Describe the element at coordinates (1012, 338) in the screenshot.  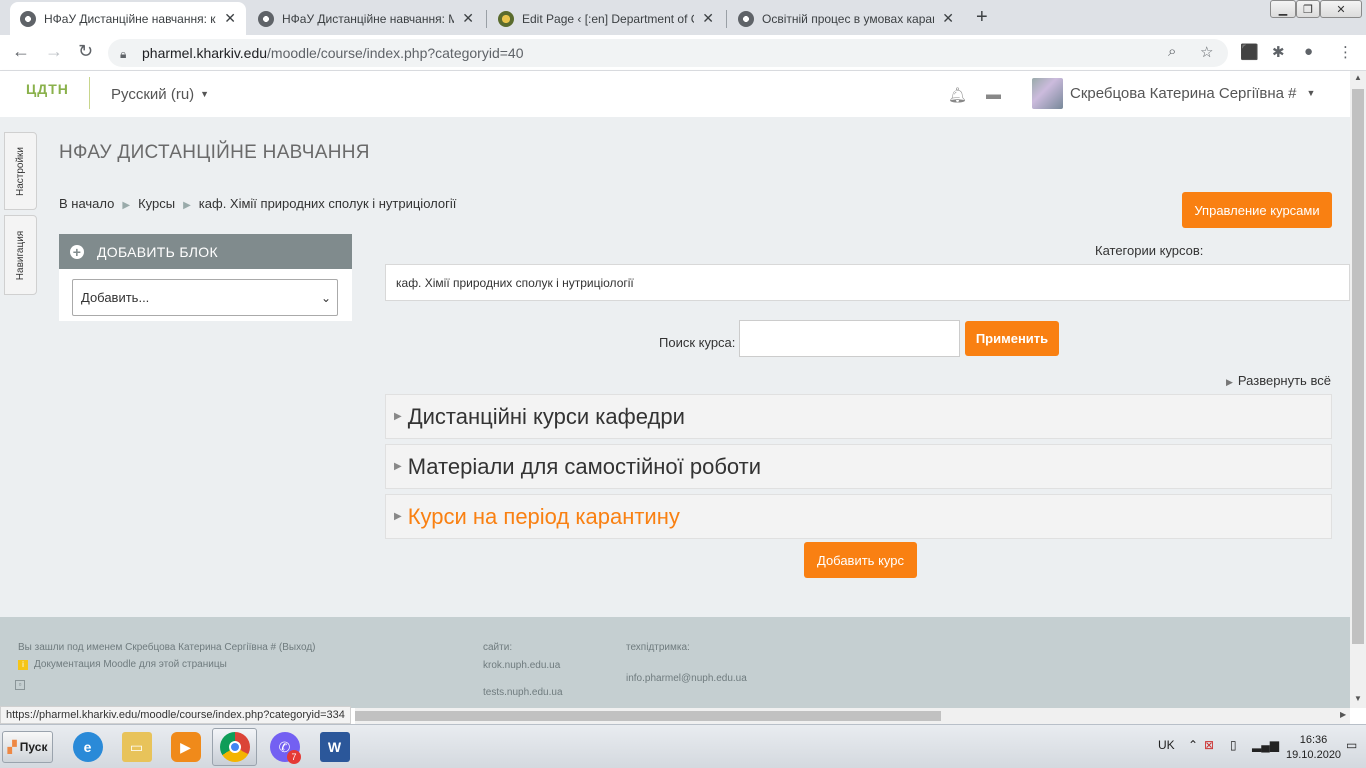
I see `search-apply-button: Применить` at that location.